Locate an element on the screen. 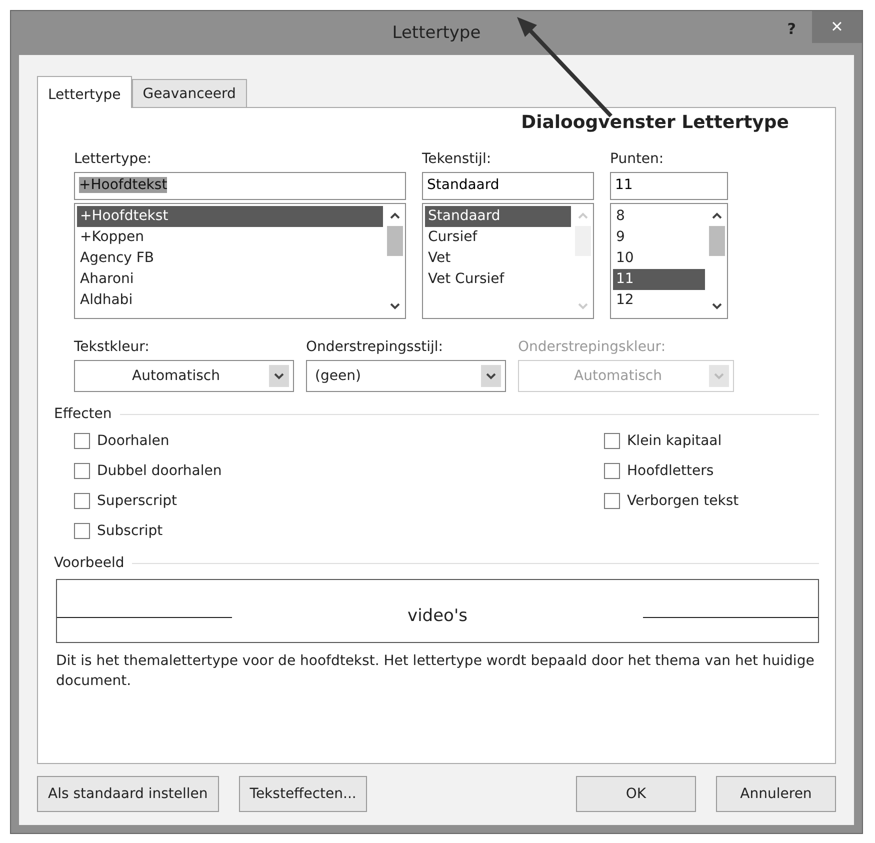  list-item: +Hoofdtekst is located at coordinates (230, 216).